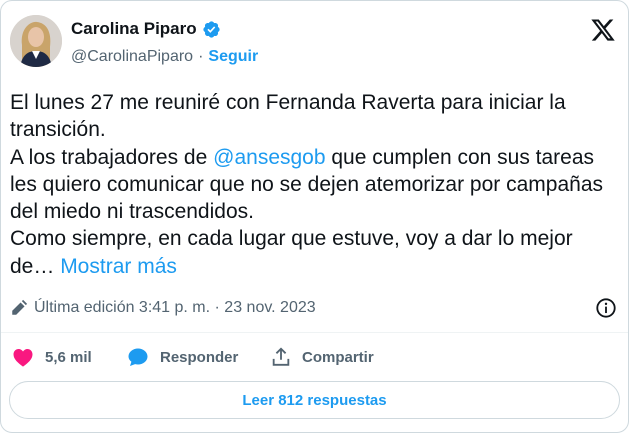 This screenshot has width=631, height=435. Describe the element at coordinates (338, 357) in the screenshot. I see `share-label: Compartir` at that location.